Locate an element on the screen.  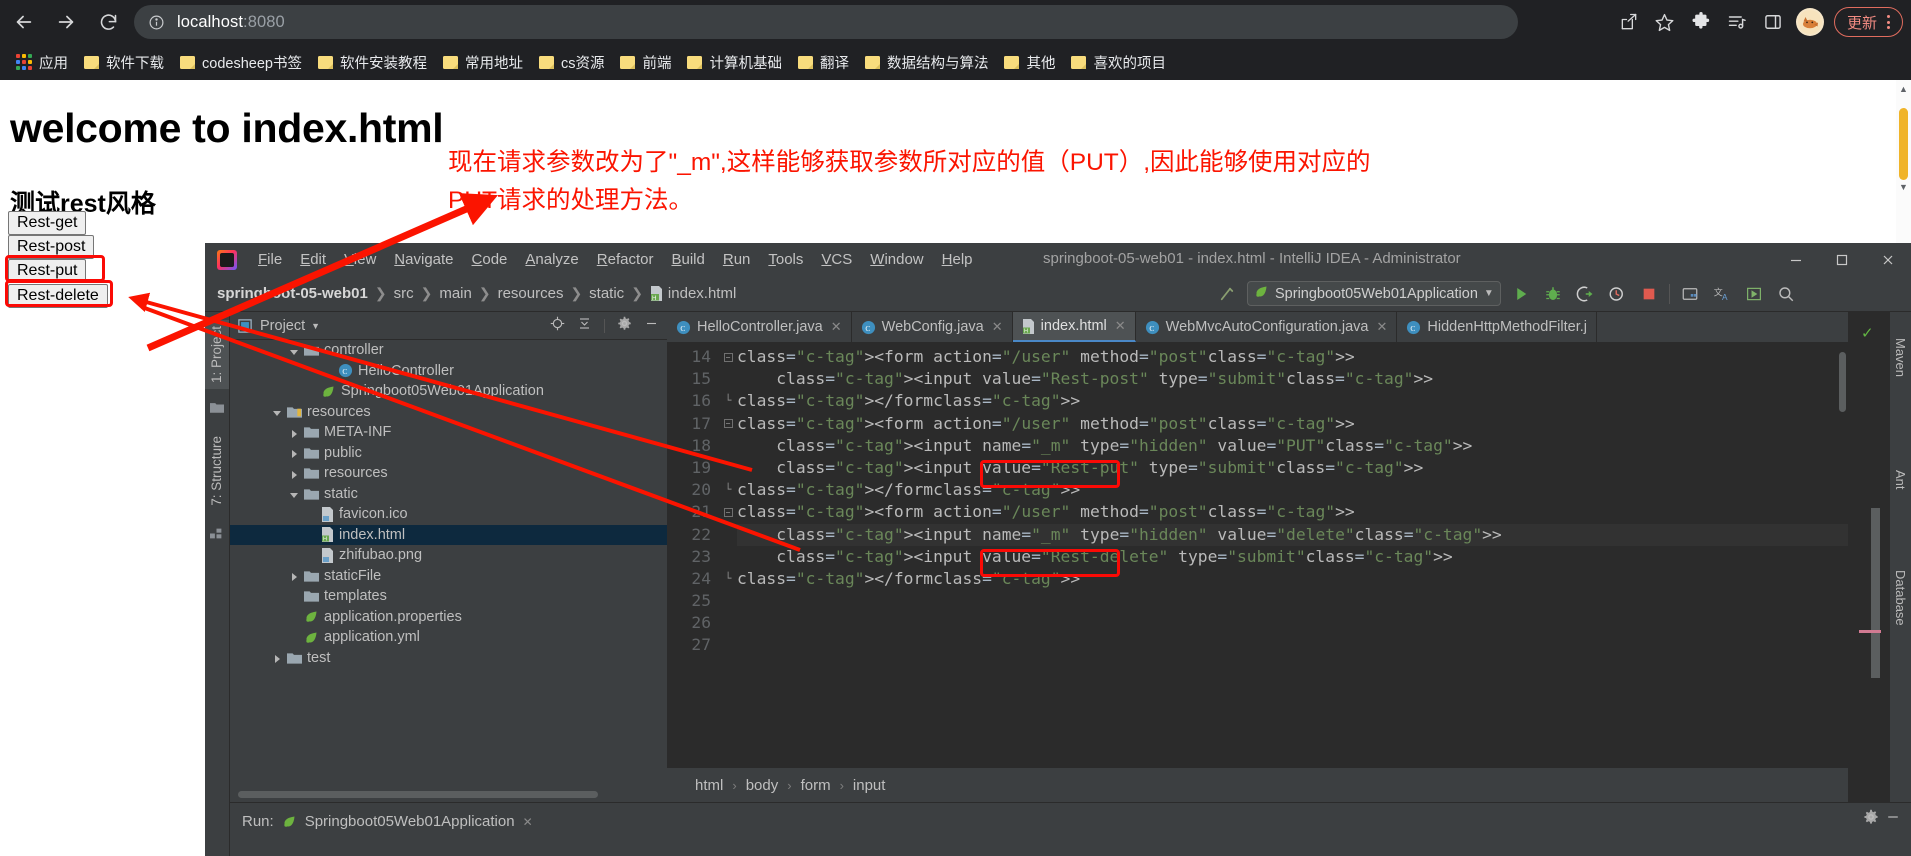
code-line-24: class="c-tag"></formclass="c-tag">> is located at coordinates (1292, 579).